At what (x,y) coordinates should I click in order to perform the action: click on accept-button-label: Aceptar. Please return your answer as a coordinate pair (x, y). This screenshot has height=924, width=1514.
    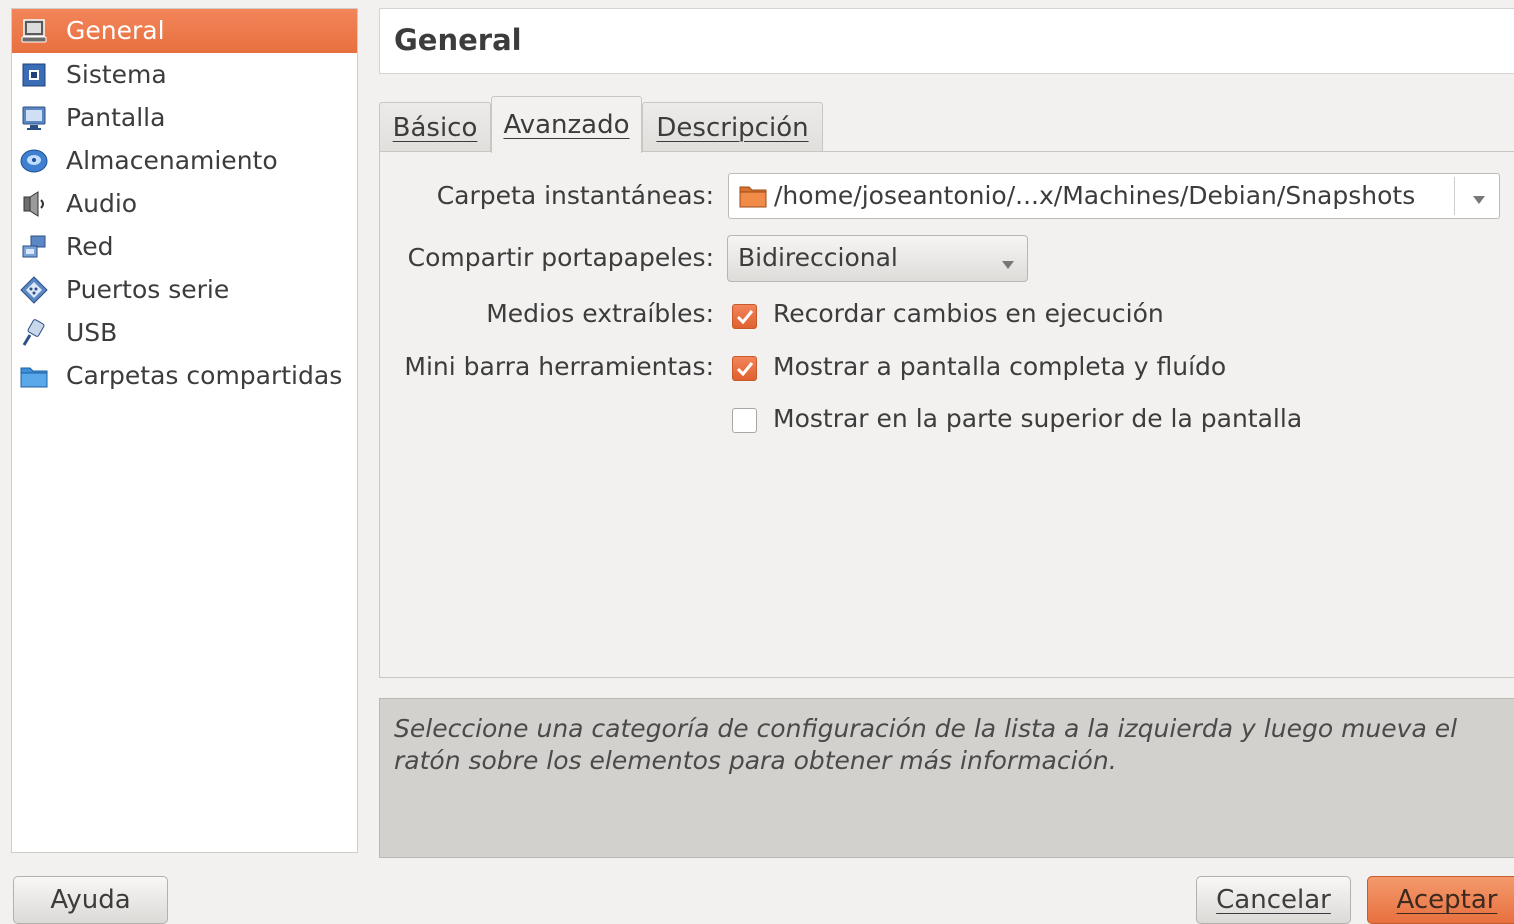
    Looking at the image, I should click on (1447, 900).